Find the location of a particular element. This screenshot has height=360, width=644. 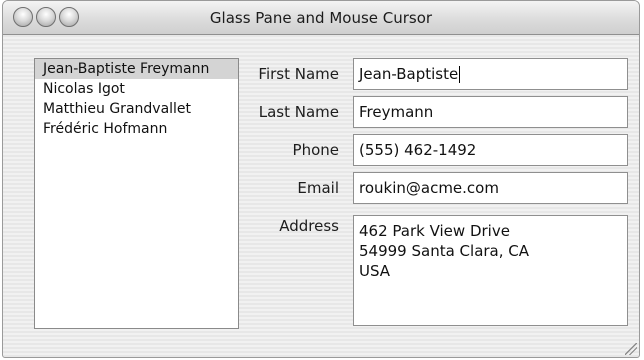

address-line-2: 54999 Santa Clara, CA is located at coordinates (444, 251).